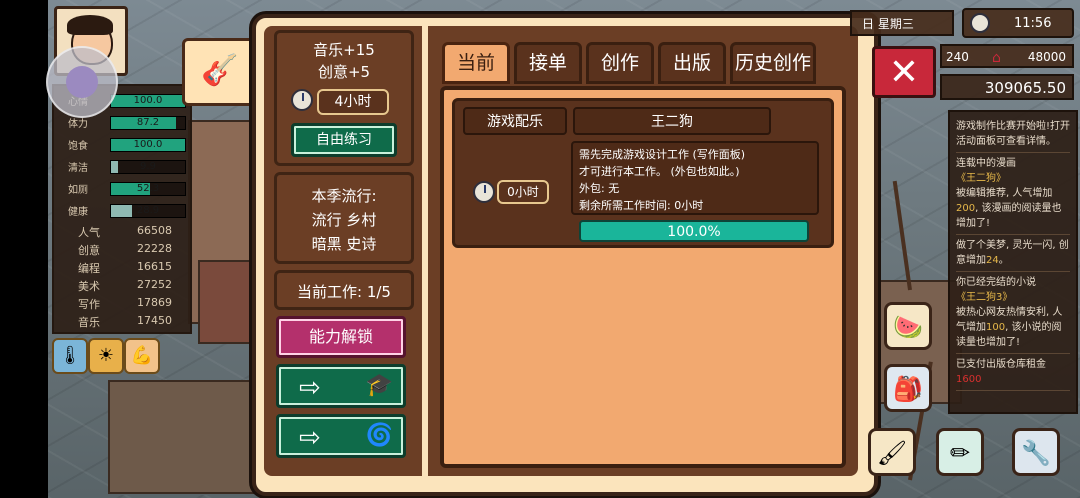 The image size is (1080, 498). I want to click on assist-icon, so click(82, 82).